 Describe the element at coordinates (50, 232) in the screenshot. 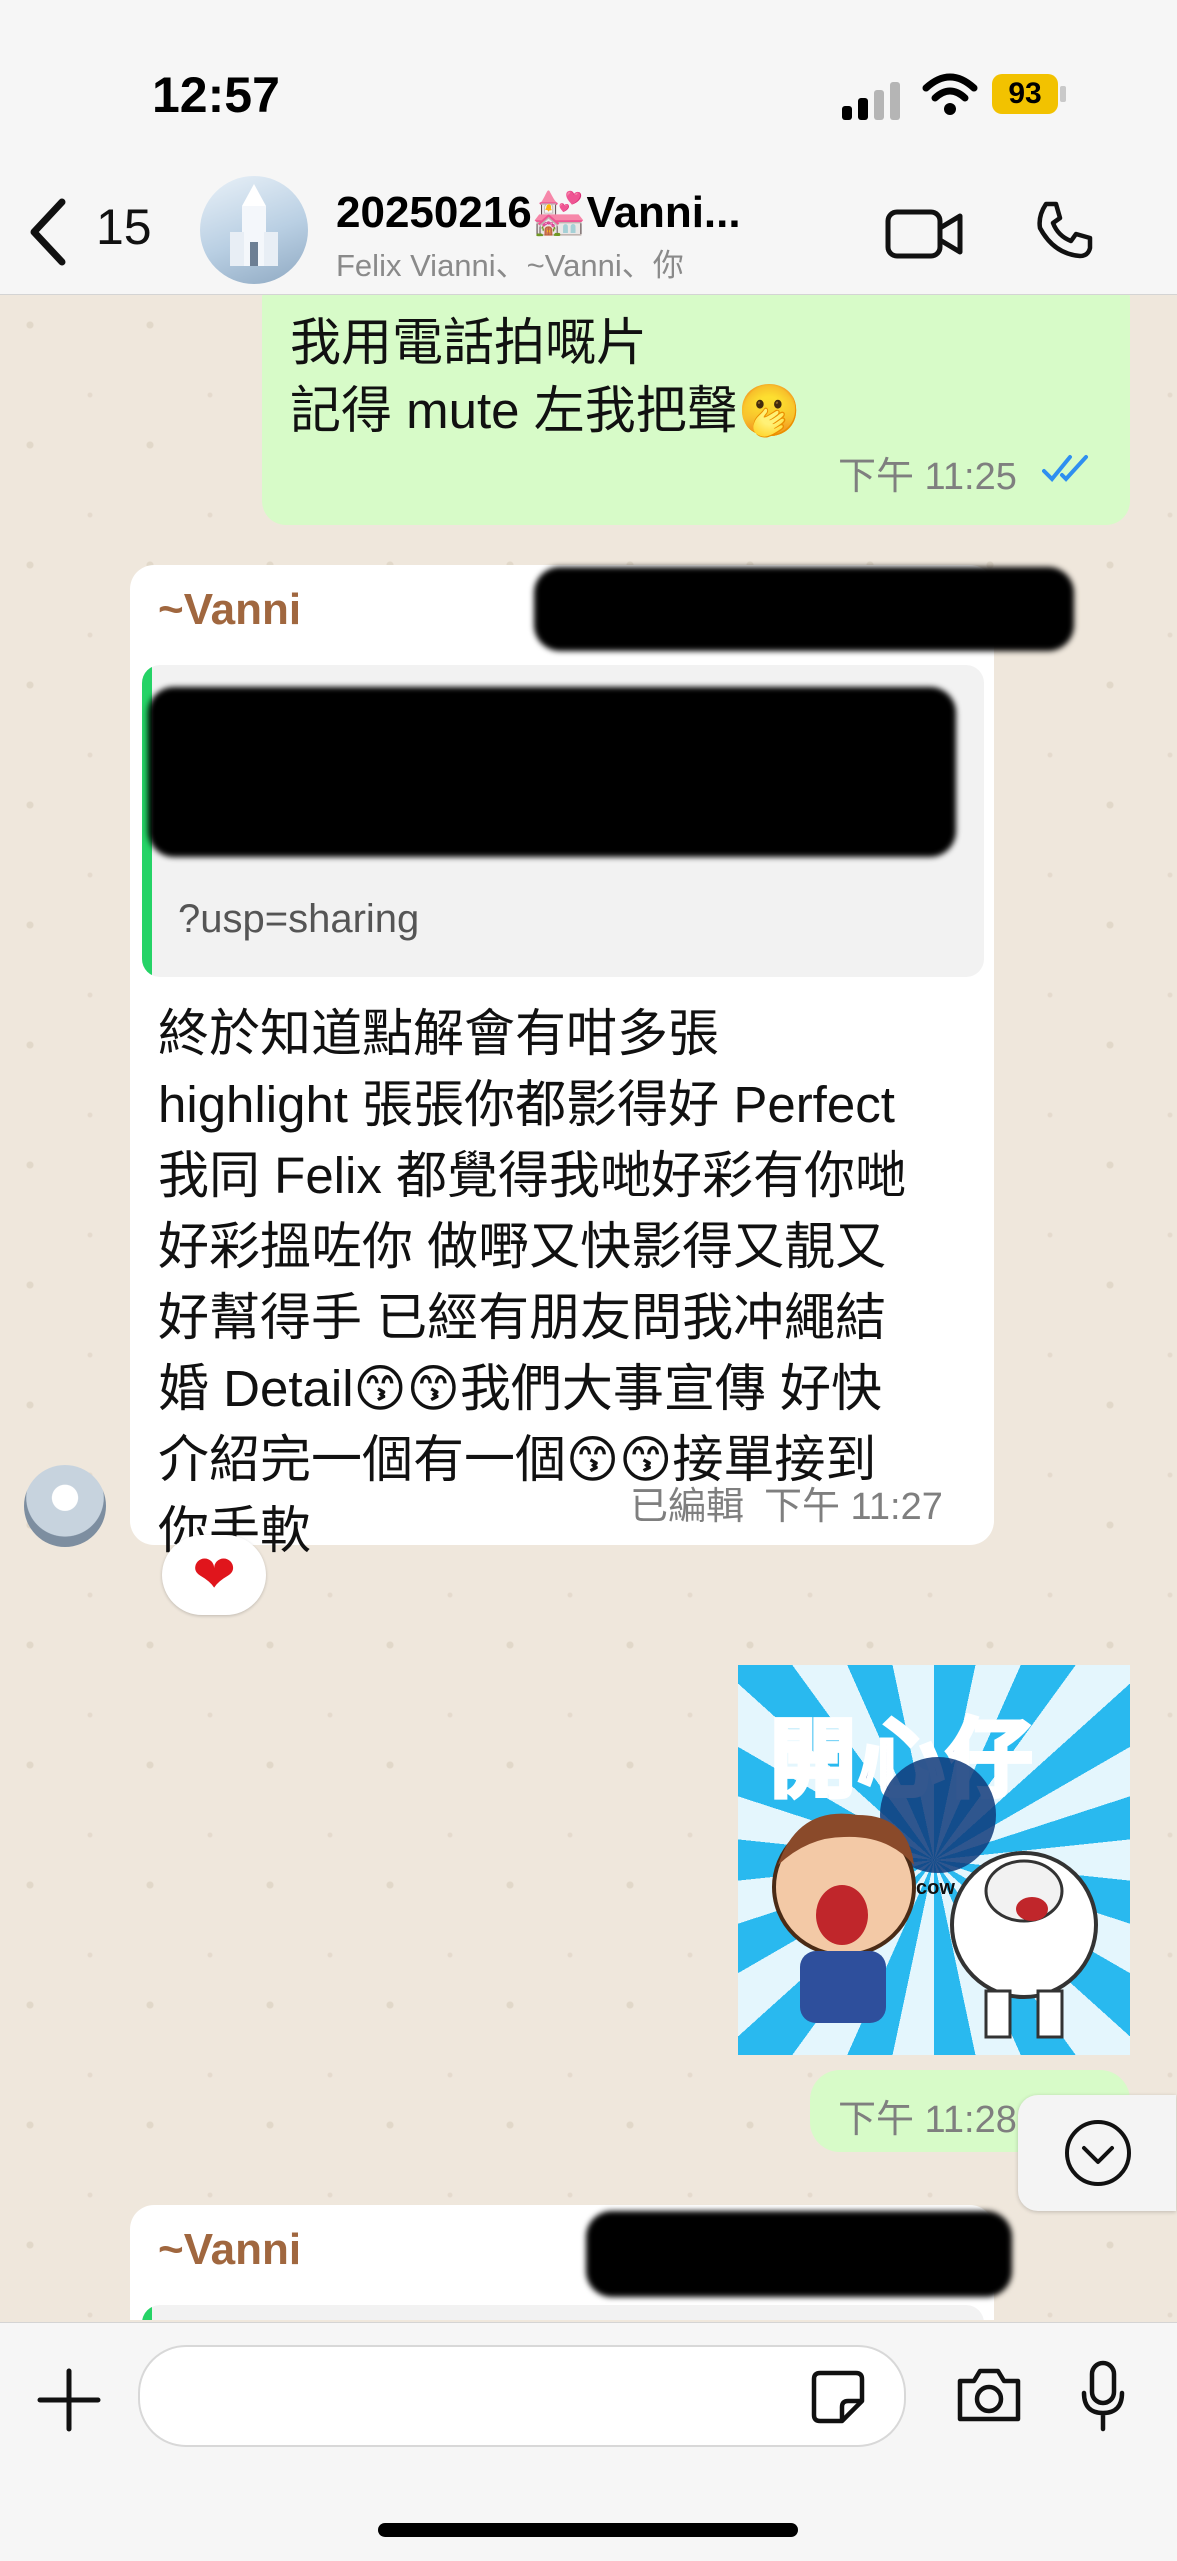

I see `back-chevron-icon` at that location.